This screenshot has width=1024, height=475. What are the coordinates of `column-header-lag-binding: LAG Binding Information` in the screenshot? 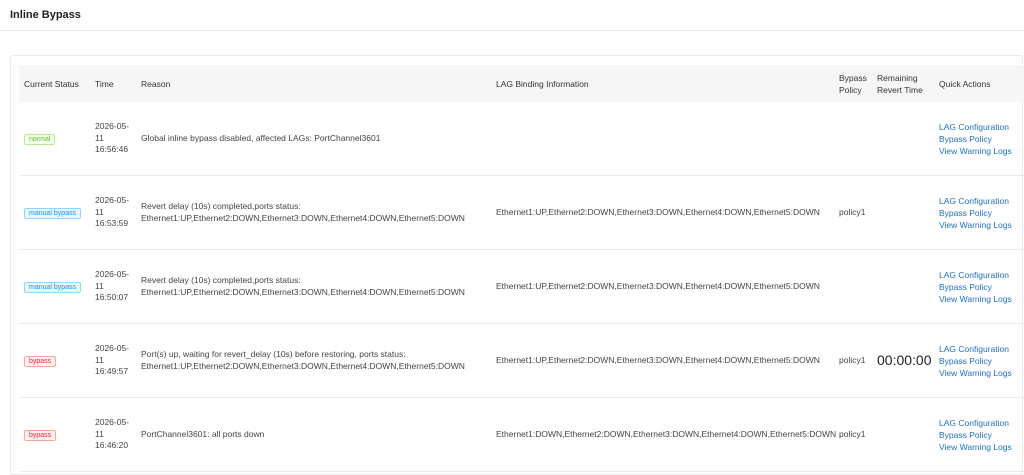 It's located at (662, 83).